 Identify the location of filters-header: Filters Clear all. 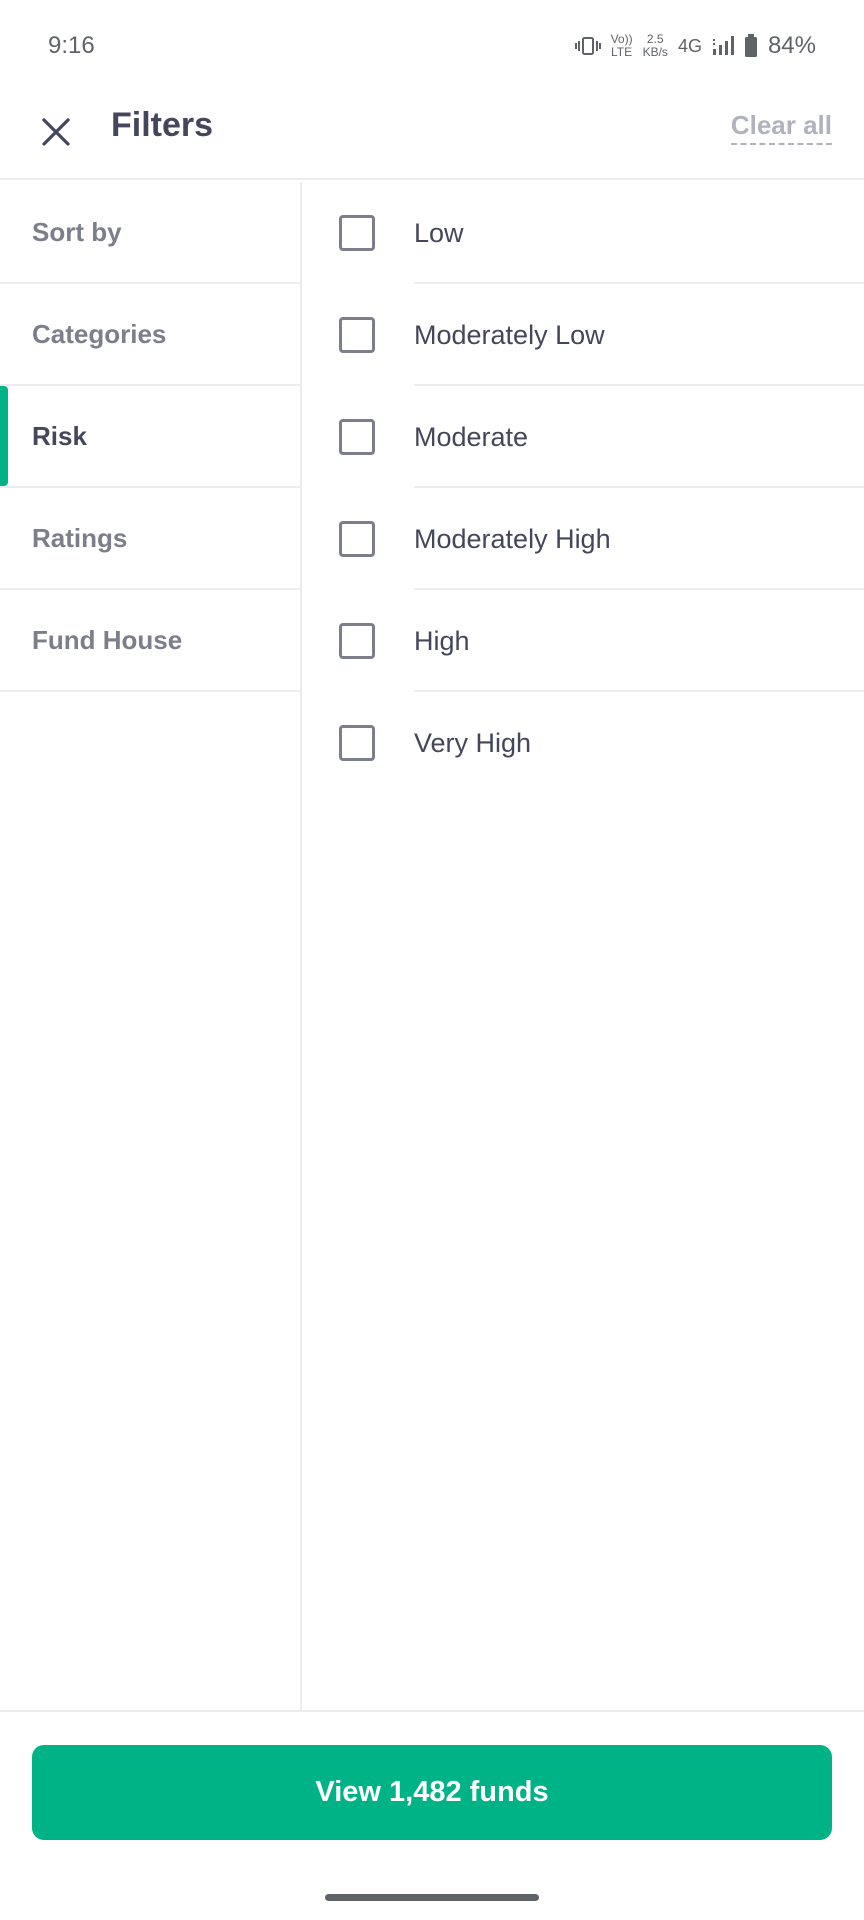
(432, 136).